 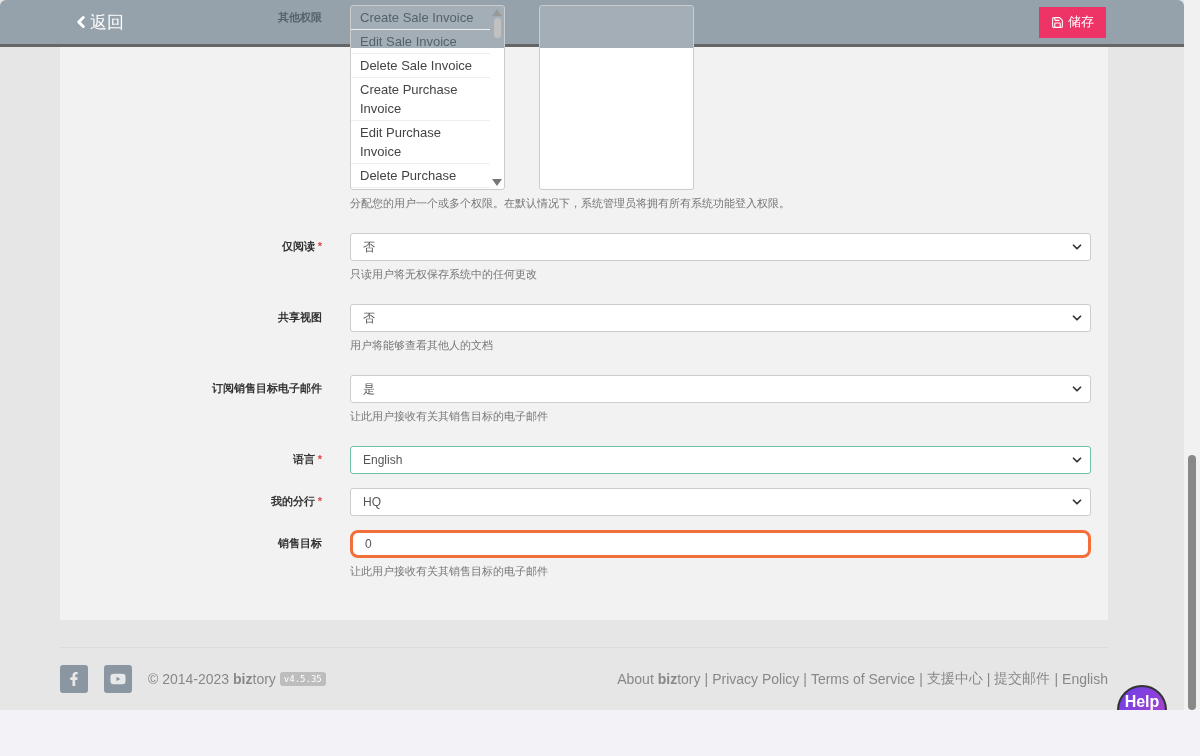 What do you see at coordinates (74, 679) in the screenshot?
I see `facebook-icon` at bounding box center [74, 679].